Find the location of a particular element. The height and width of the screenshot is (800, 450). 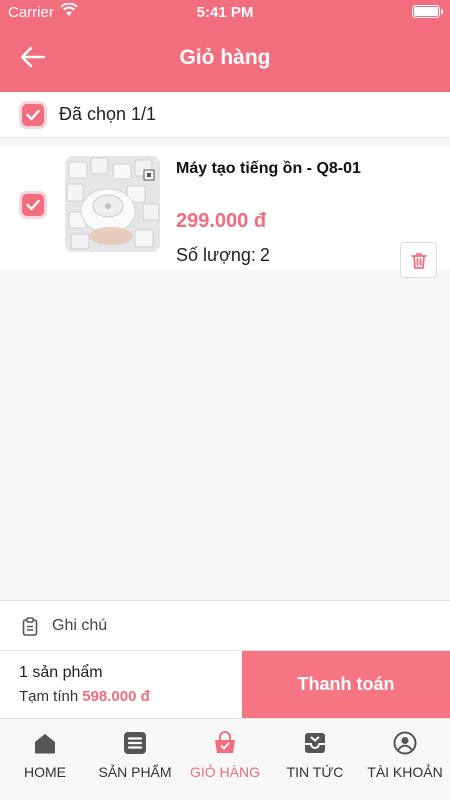

product-image is located at coordinates (112, 204).